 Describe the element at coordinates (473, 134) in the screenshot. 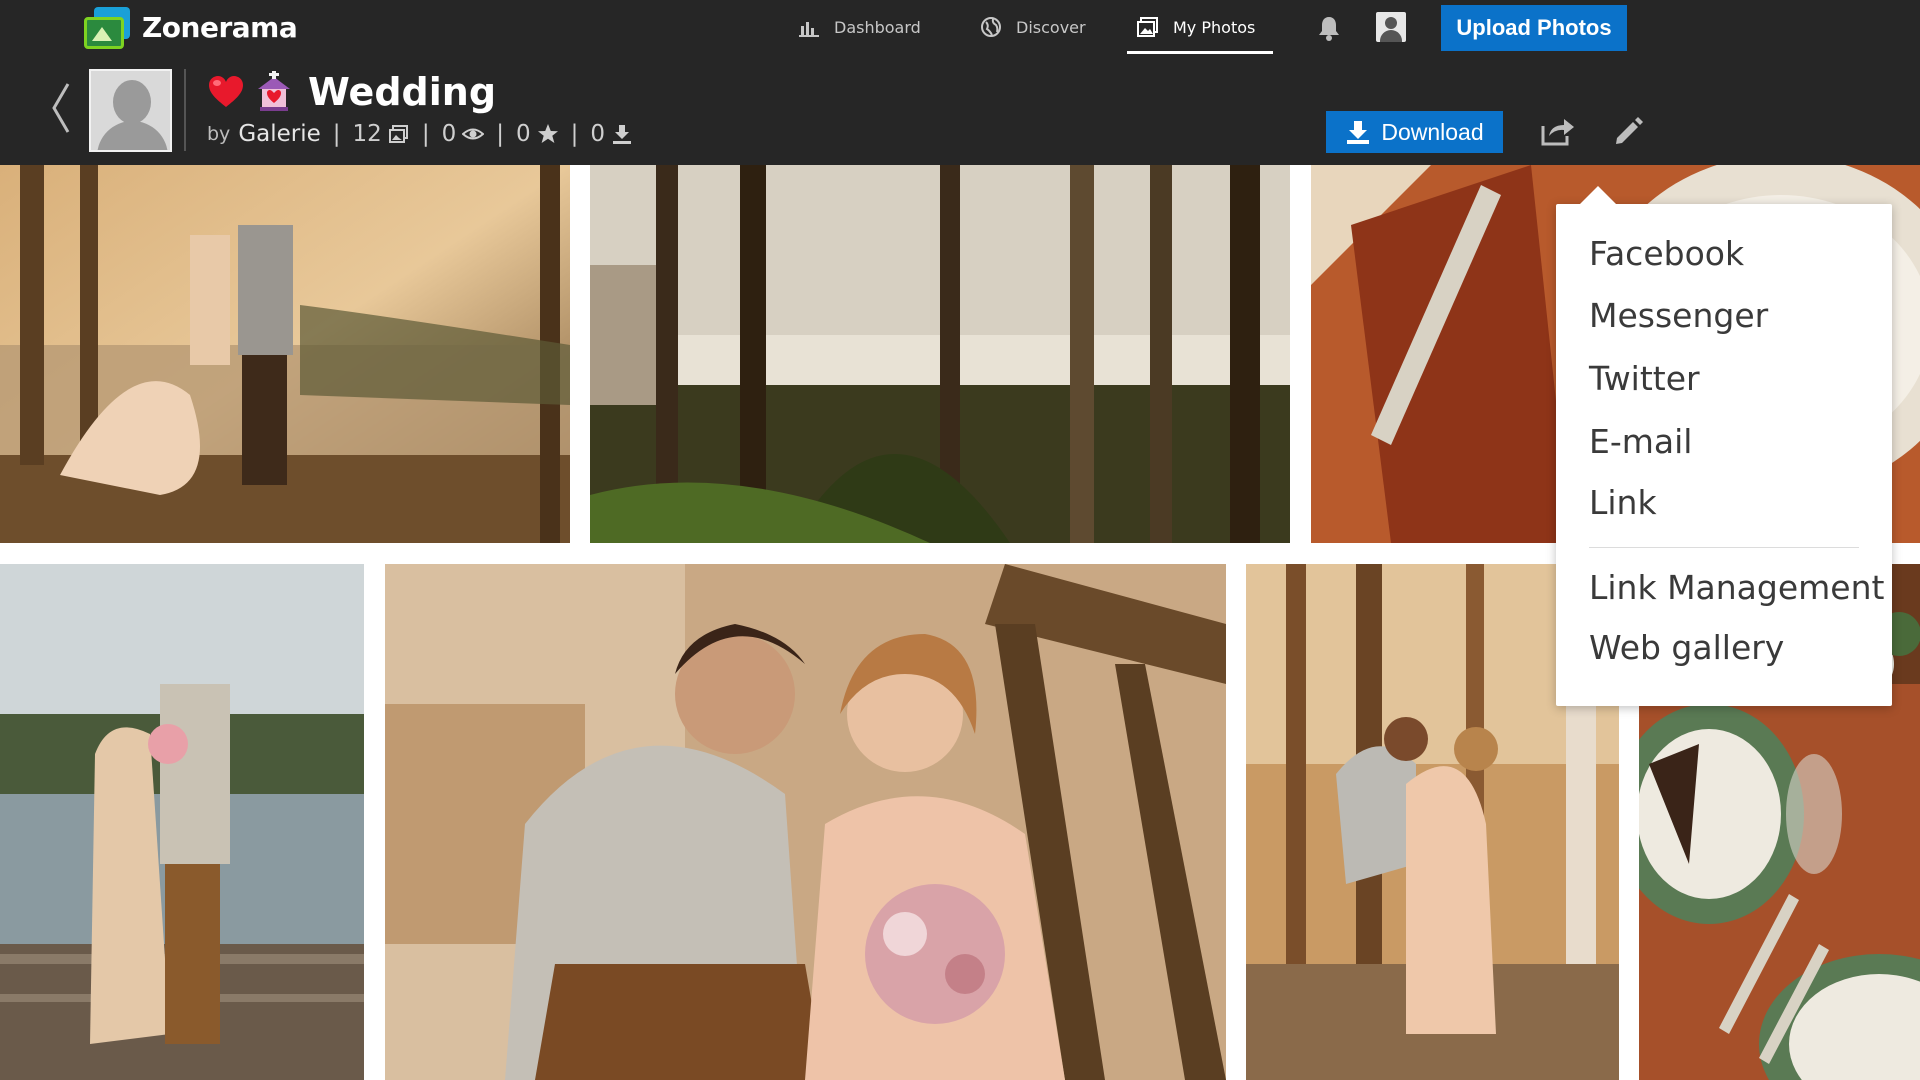

I see `eye-icon` at that location.